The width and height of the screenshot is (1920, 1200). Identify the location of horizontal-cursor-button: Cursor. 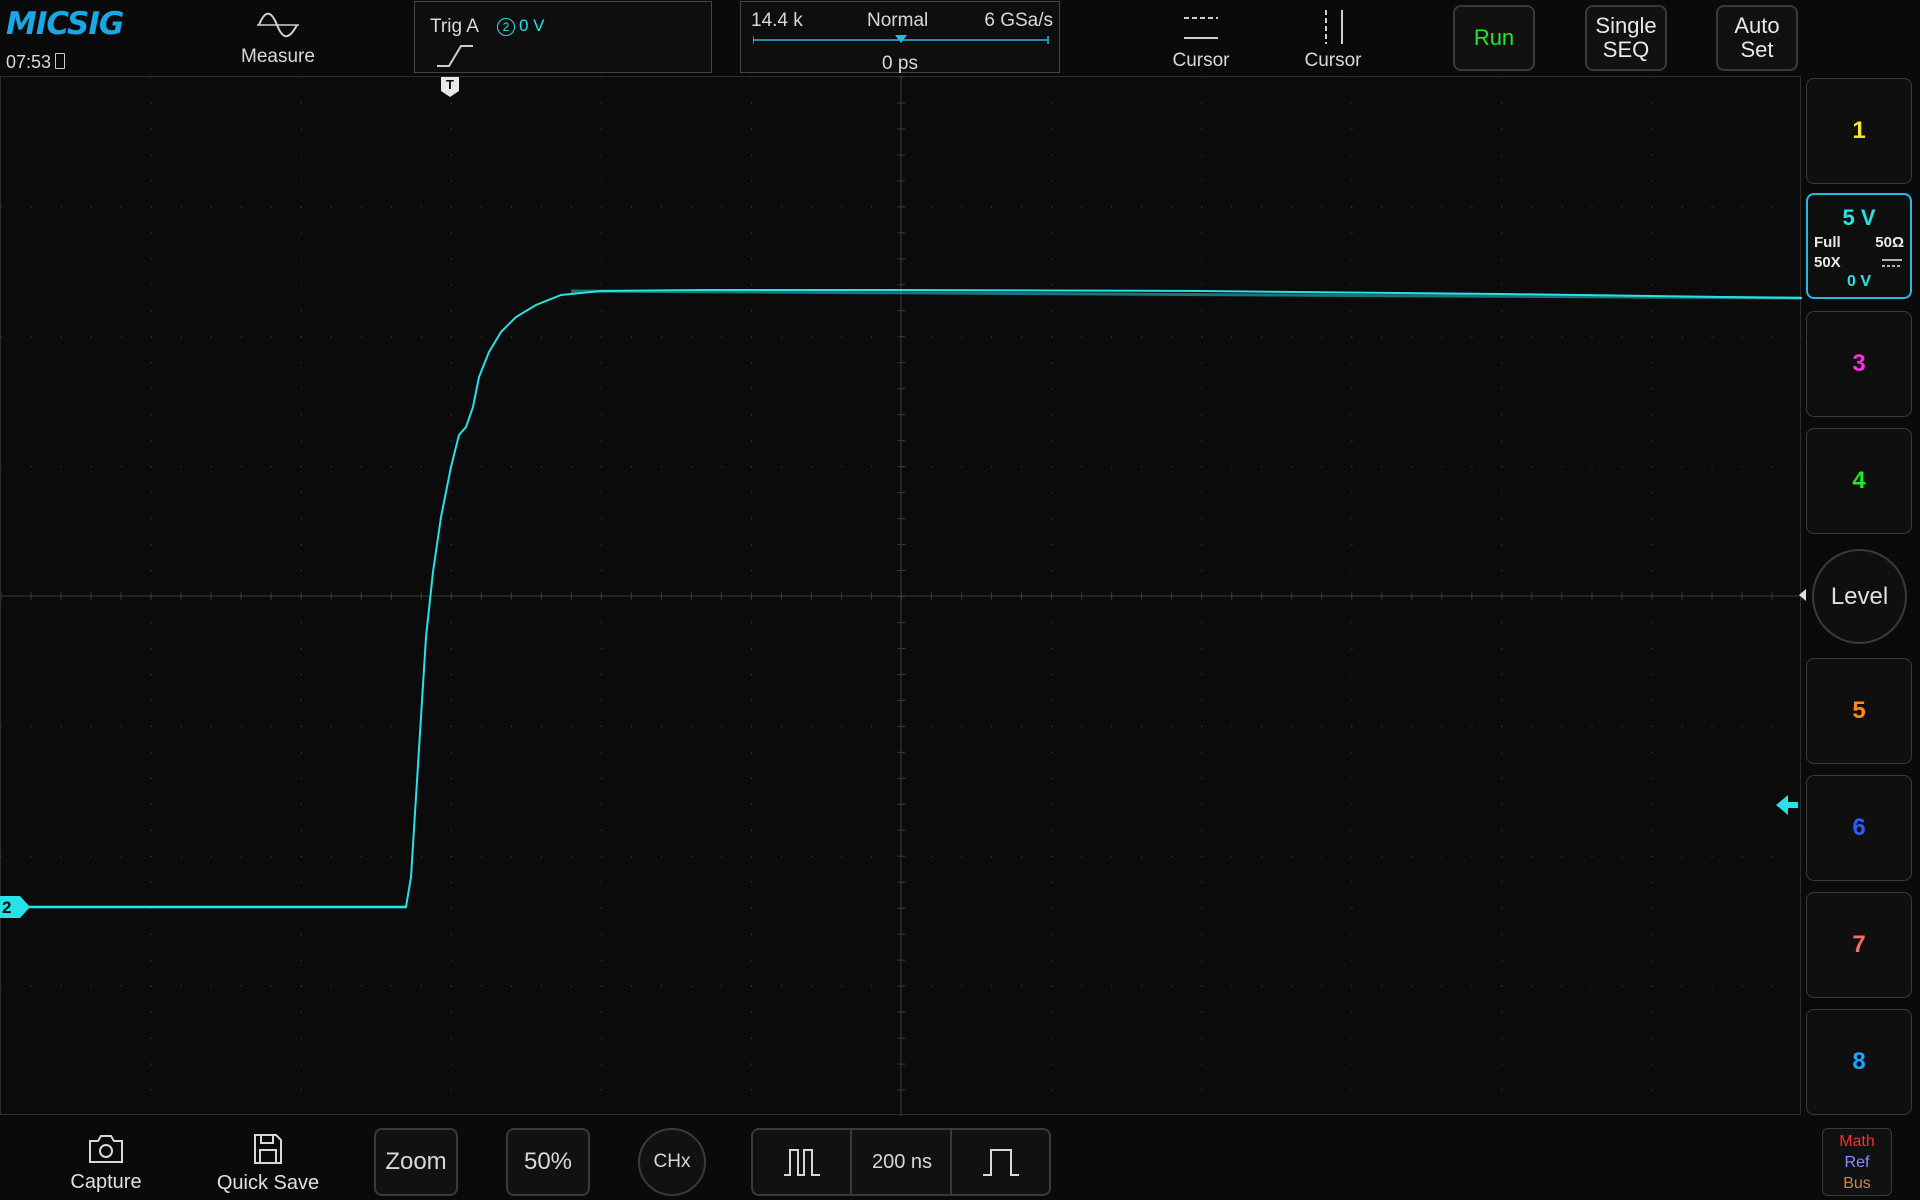
(1201, 40).